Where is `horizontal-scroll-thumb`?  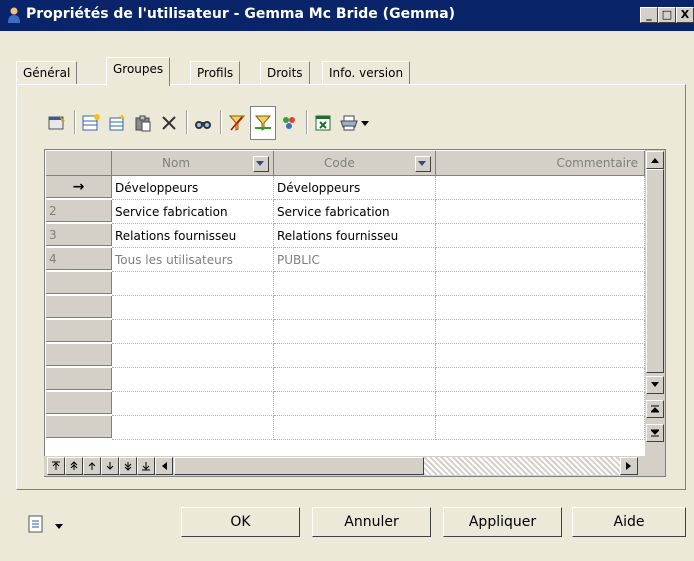
horizontal-scroll-thumb is located at coordinates (299, 466).